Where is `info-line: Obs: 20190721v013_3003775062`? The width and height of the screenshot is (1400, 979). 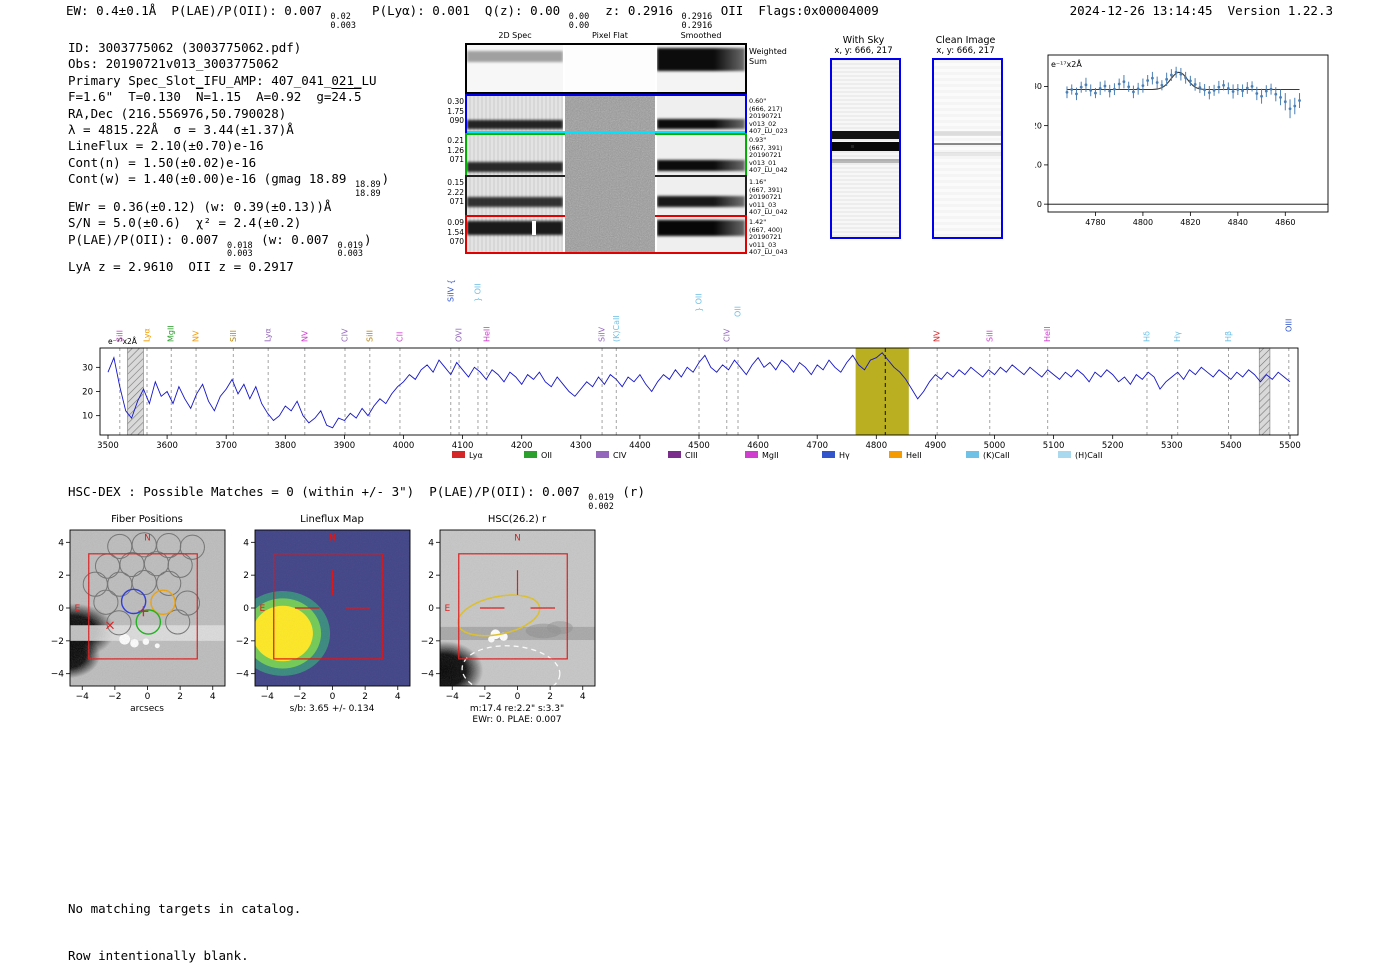
info-line: Obs: 20190721v013_3003775062 is located at coordinates (173, 64).